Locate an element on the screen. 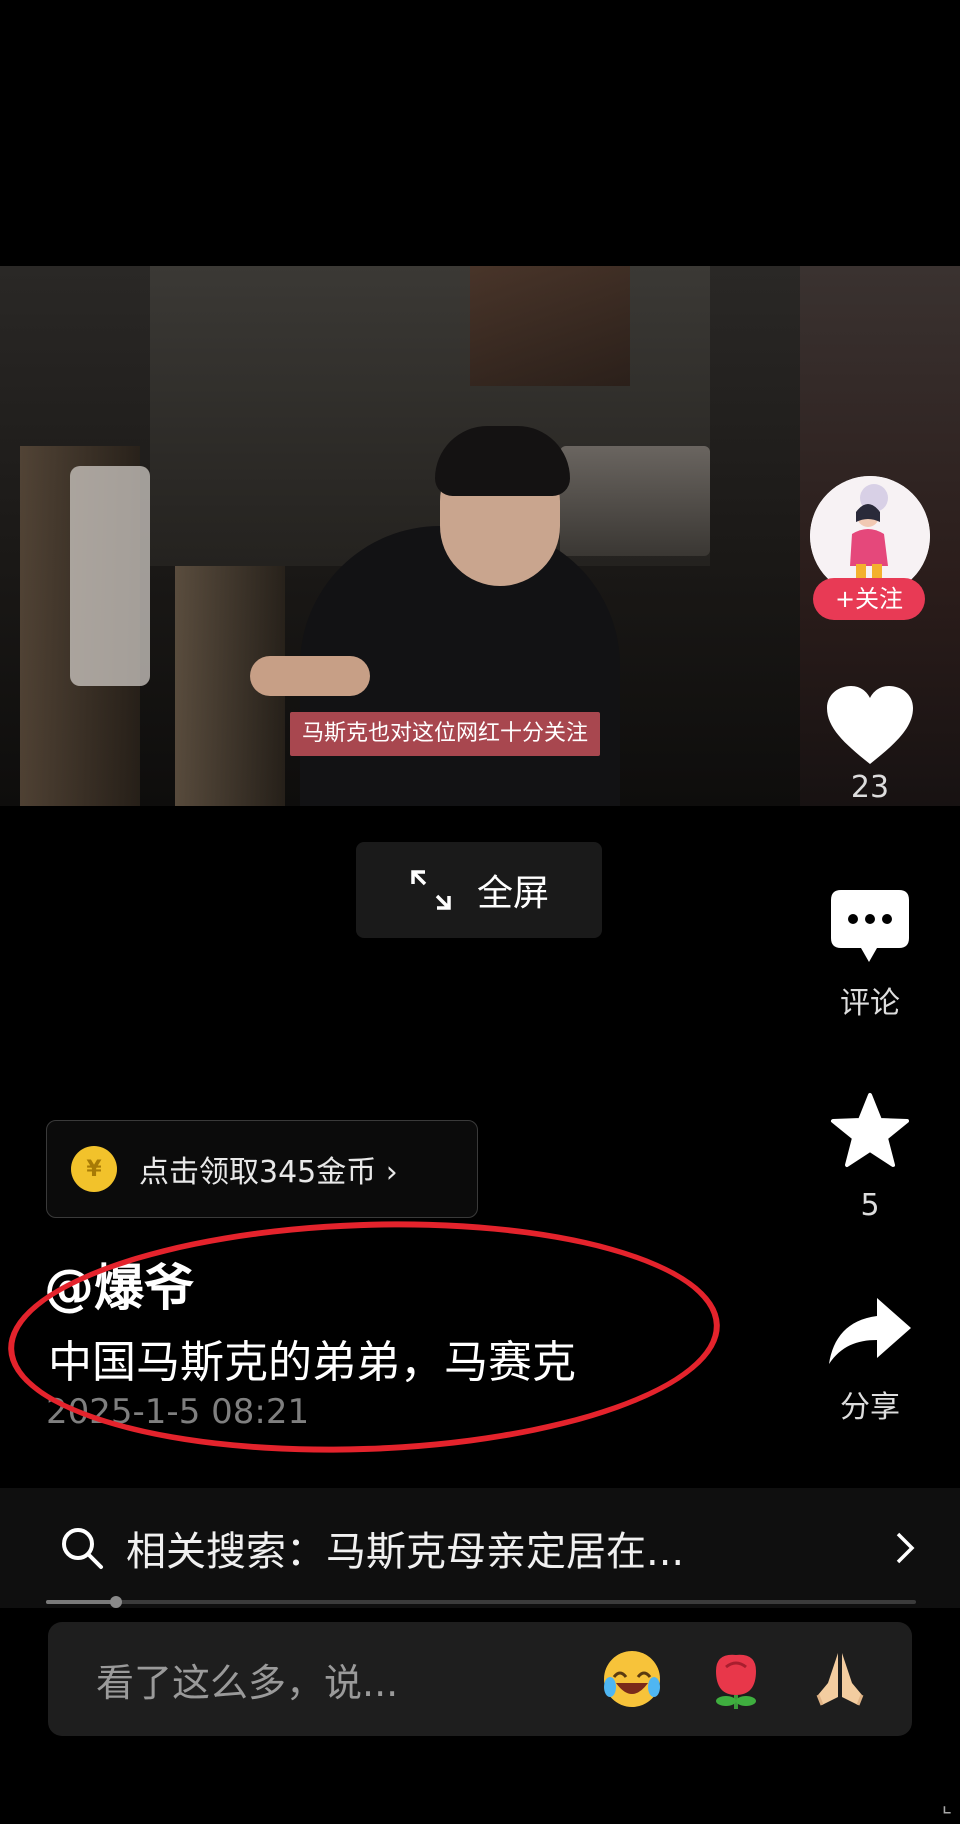 This screenshot has height=1824, width=960. comment-action: 评论 is located at coordinates (870, 955).